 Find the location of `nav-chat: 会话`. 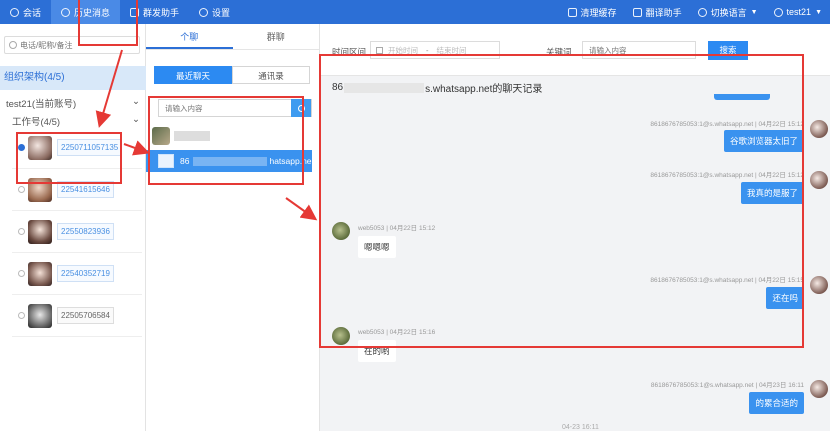

nav-chat: 会话 is located at coordinates (25, 12).